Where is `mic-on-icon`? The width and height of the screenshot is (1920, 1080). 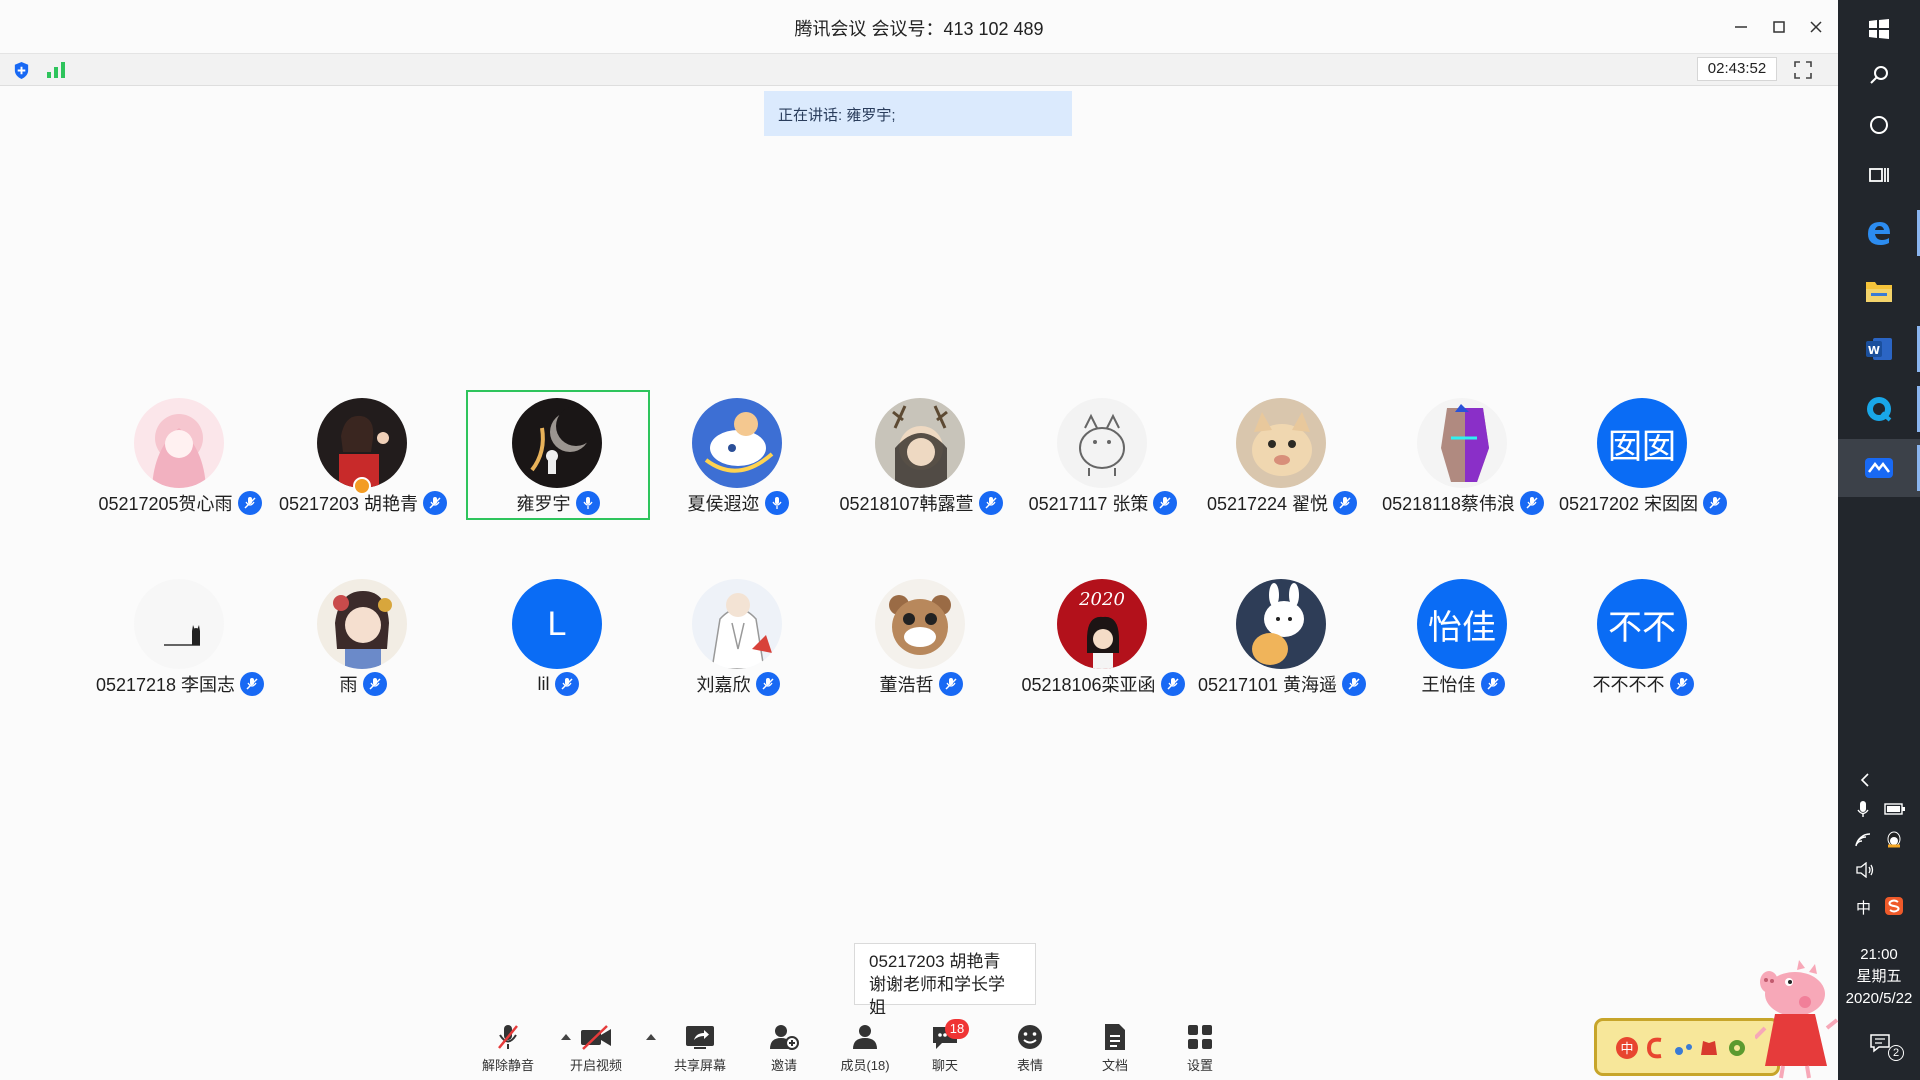
mic-on-icon is located at coordinates (587, 503).